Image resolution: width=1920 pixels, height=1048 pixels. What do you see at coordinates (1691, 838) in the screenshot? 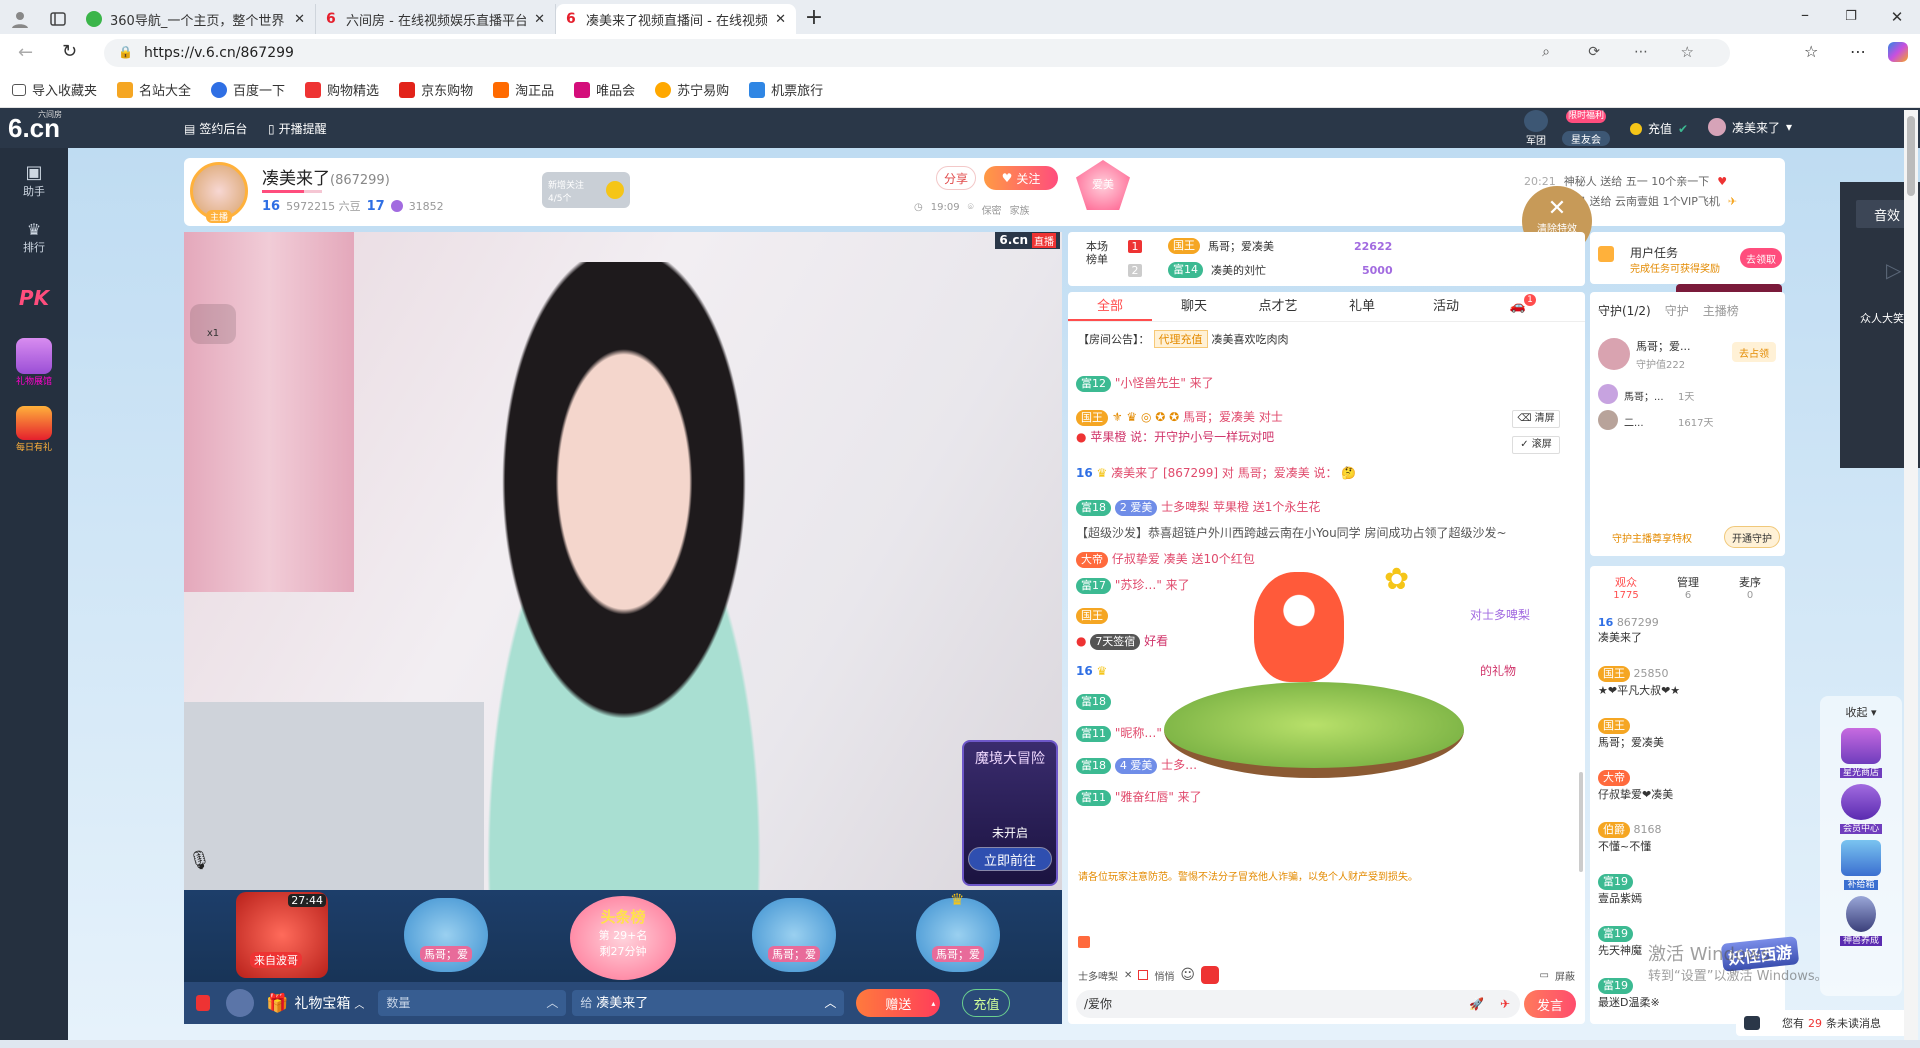
I see `viewer-item: 伯爵 8168 不懂~不懂` at bounding box center [1691, 838].